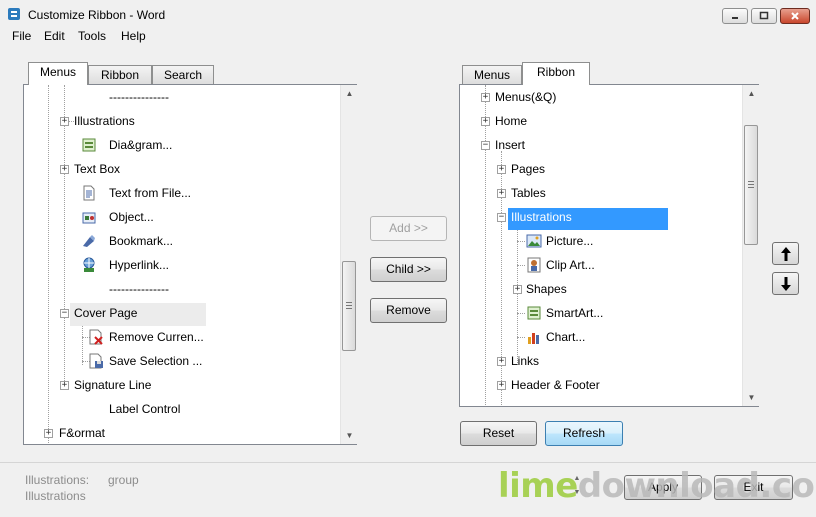  I want to click on tree-row: Label Control, so click(182, 409).